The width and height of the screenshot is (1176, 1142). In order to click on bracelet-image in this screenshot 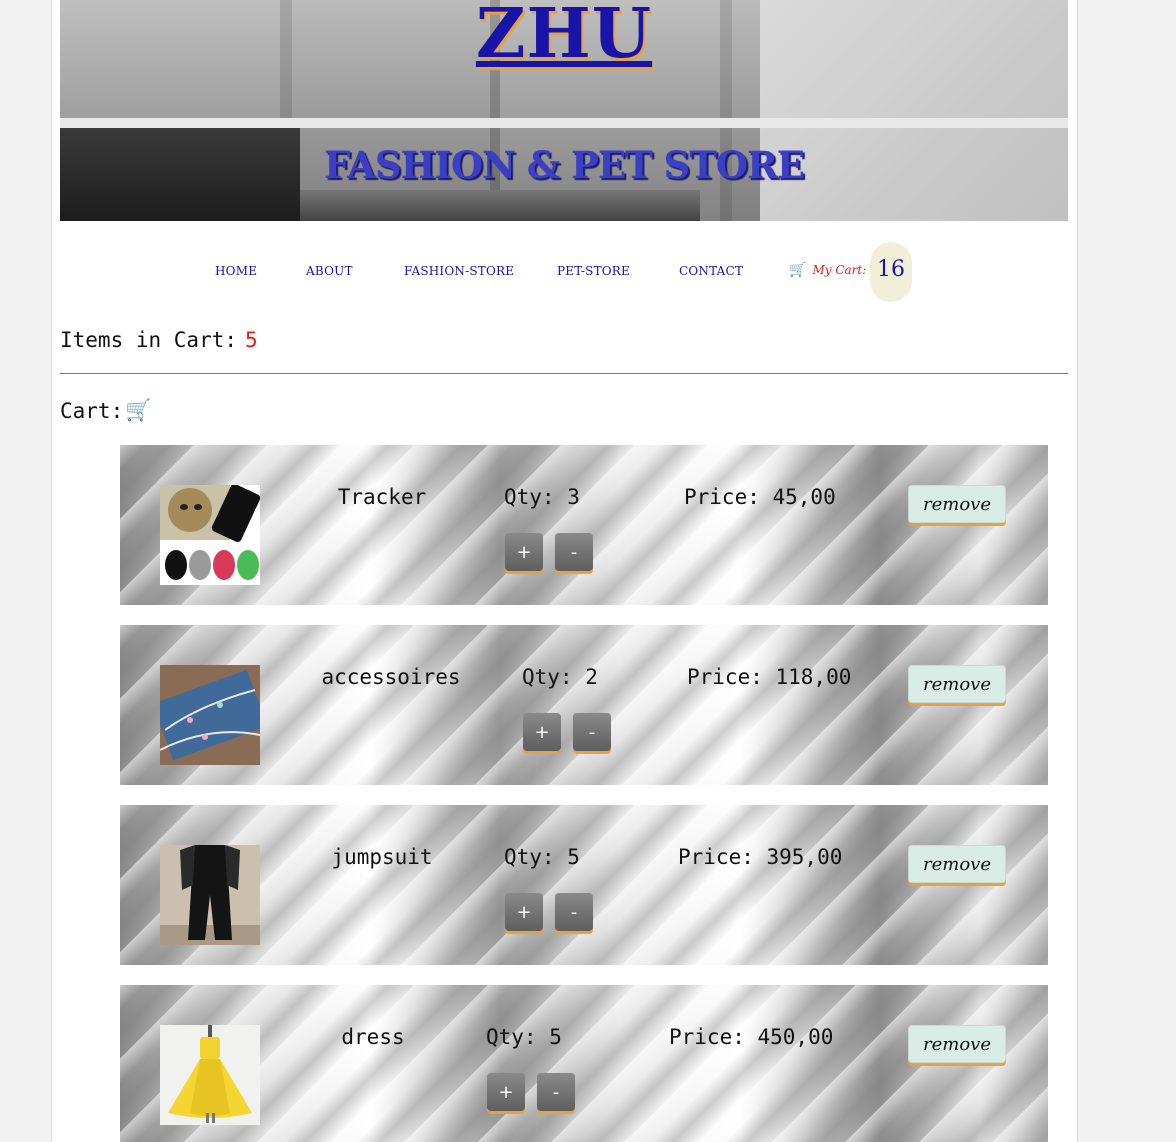, I will do `click(210, 715)`.